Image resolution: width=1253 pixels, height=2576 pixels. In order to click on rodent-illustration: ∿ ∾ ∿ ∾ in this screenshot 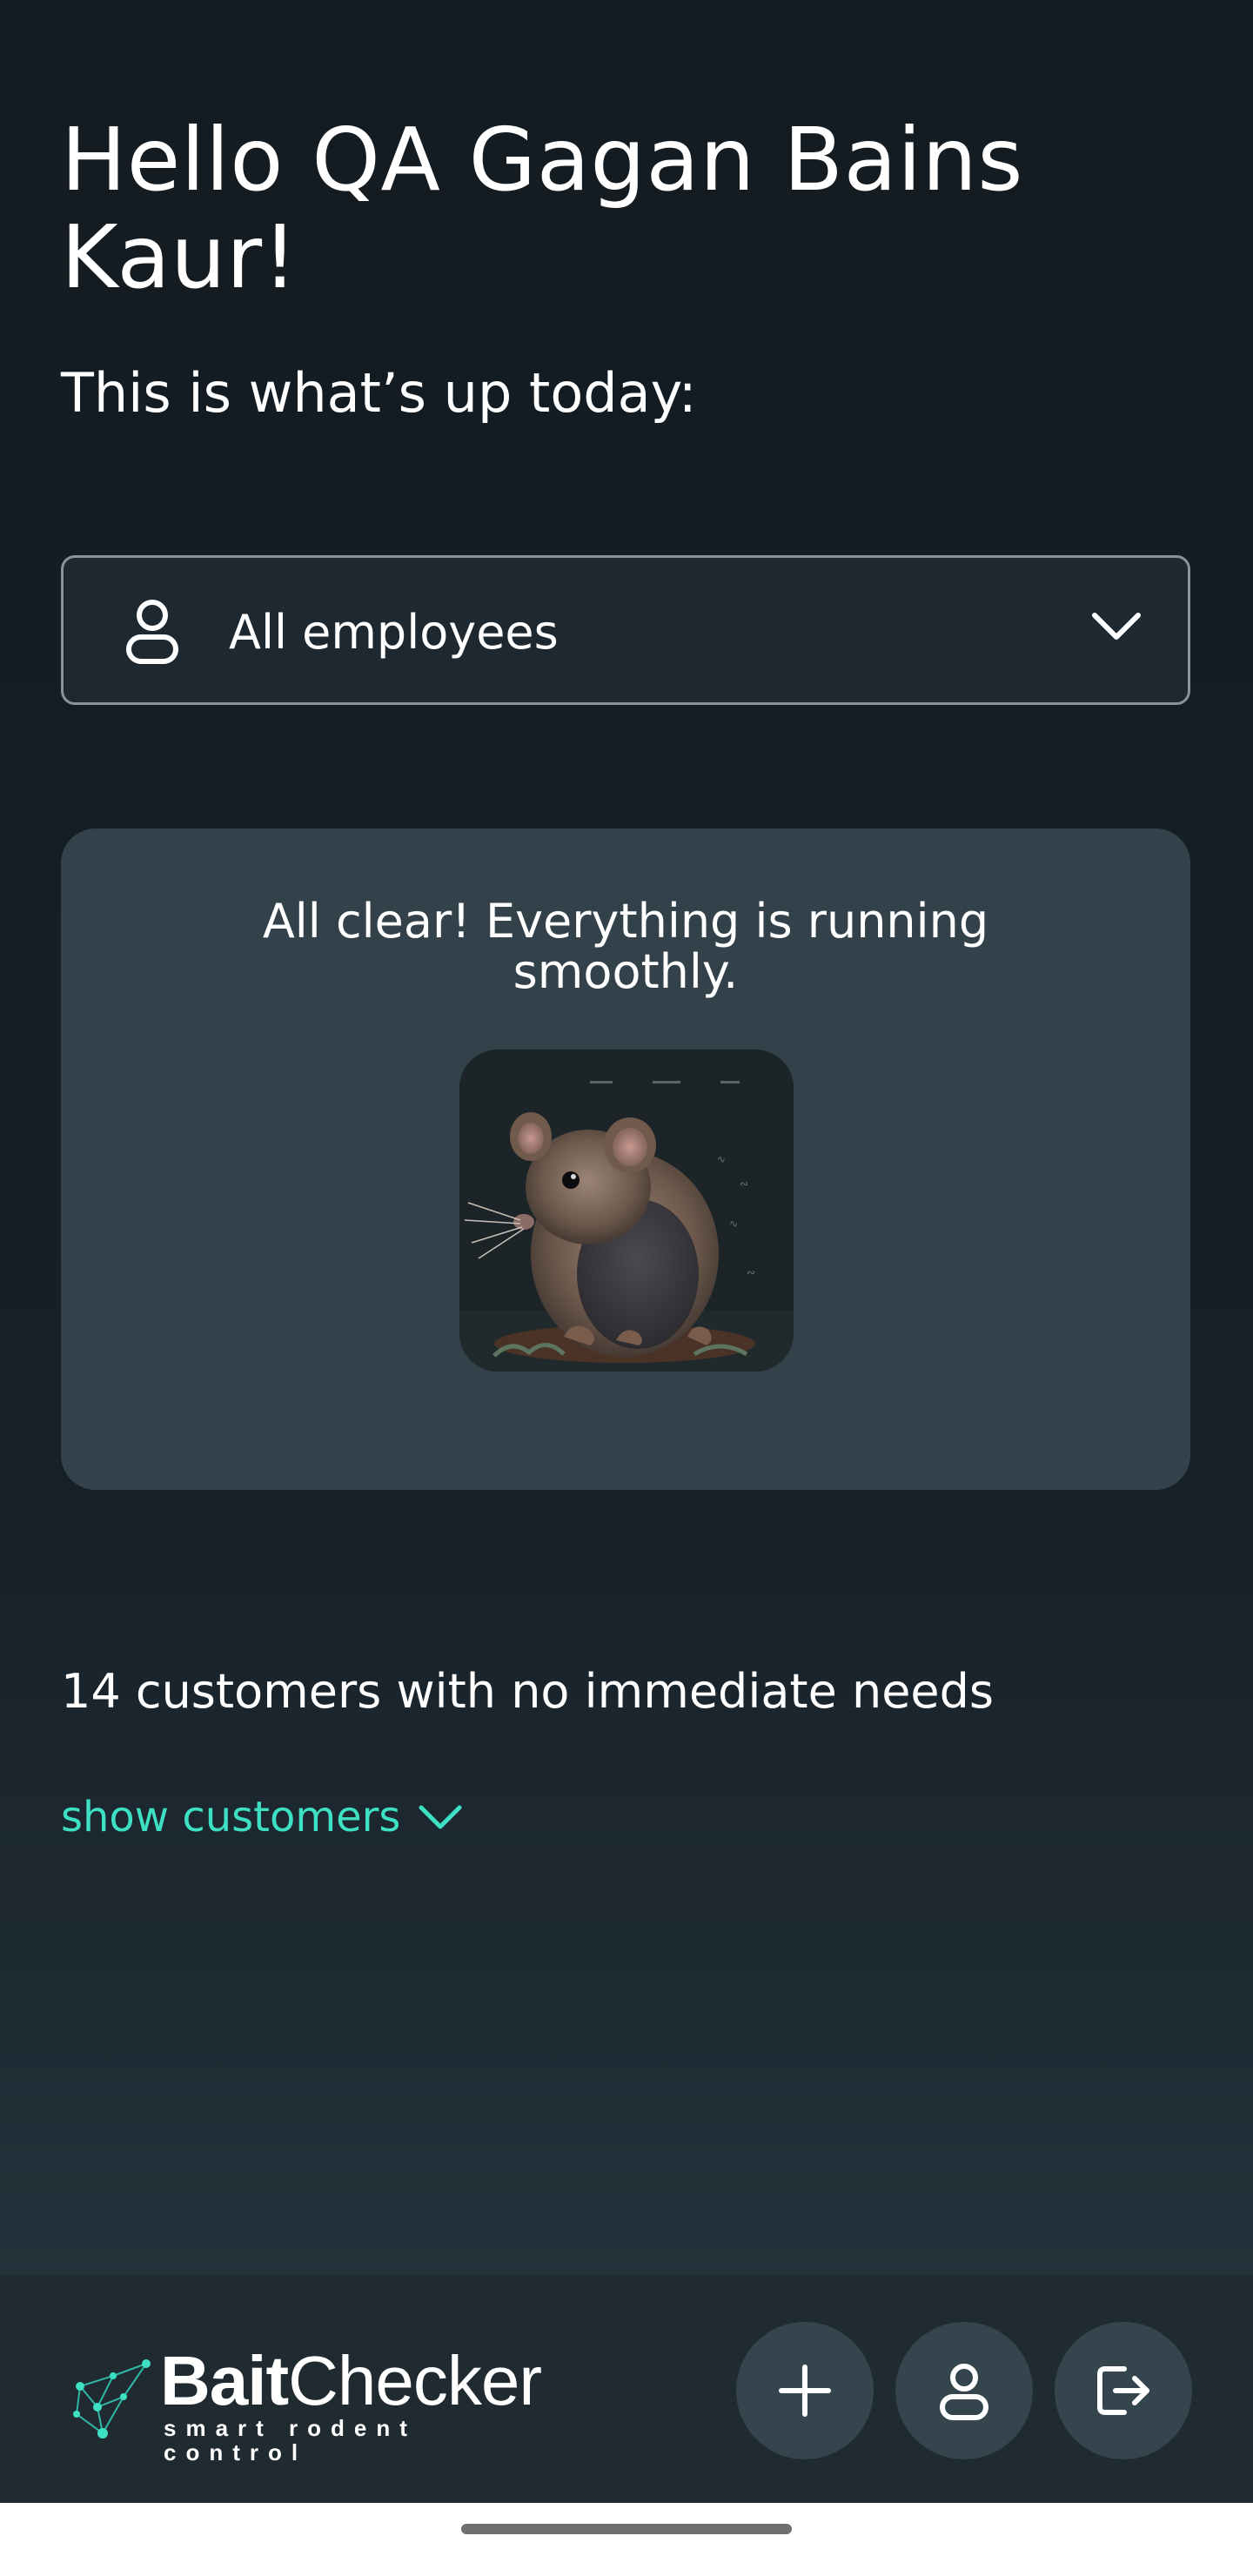, I will do `click(626, 1211)`.